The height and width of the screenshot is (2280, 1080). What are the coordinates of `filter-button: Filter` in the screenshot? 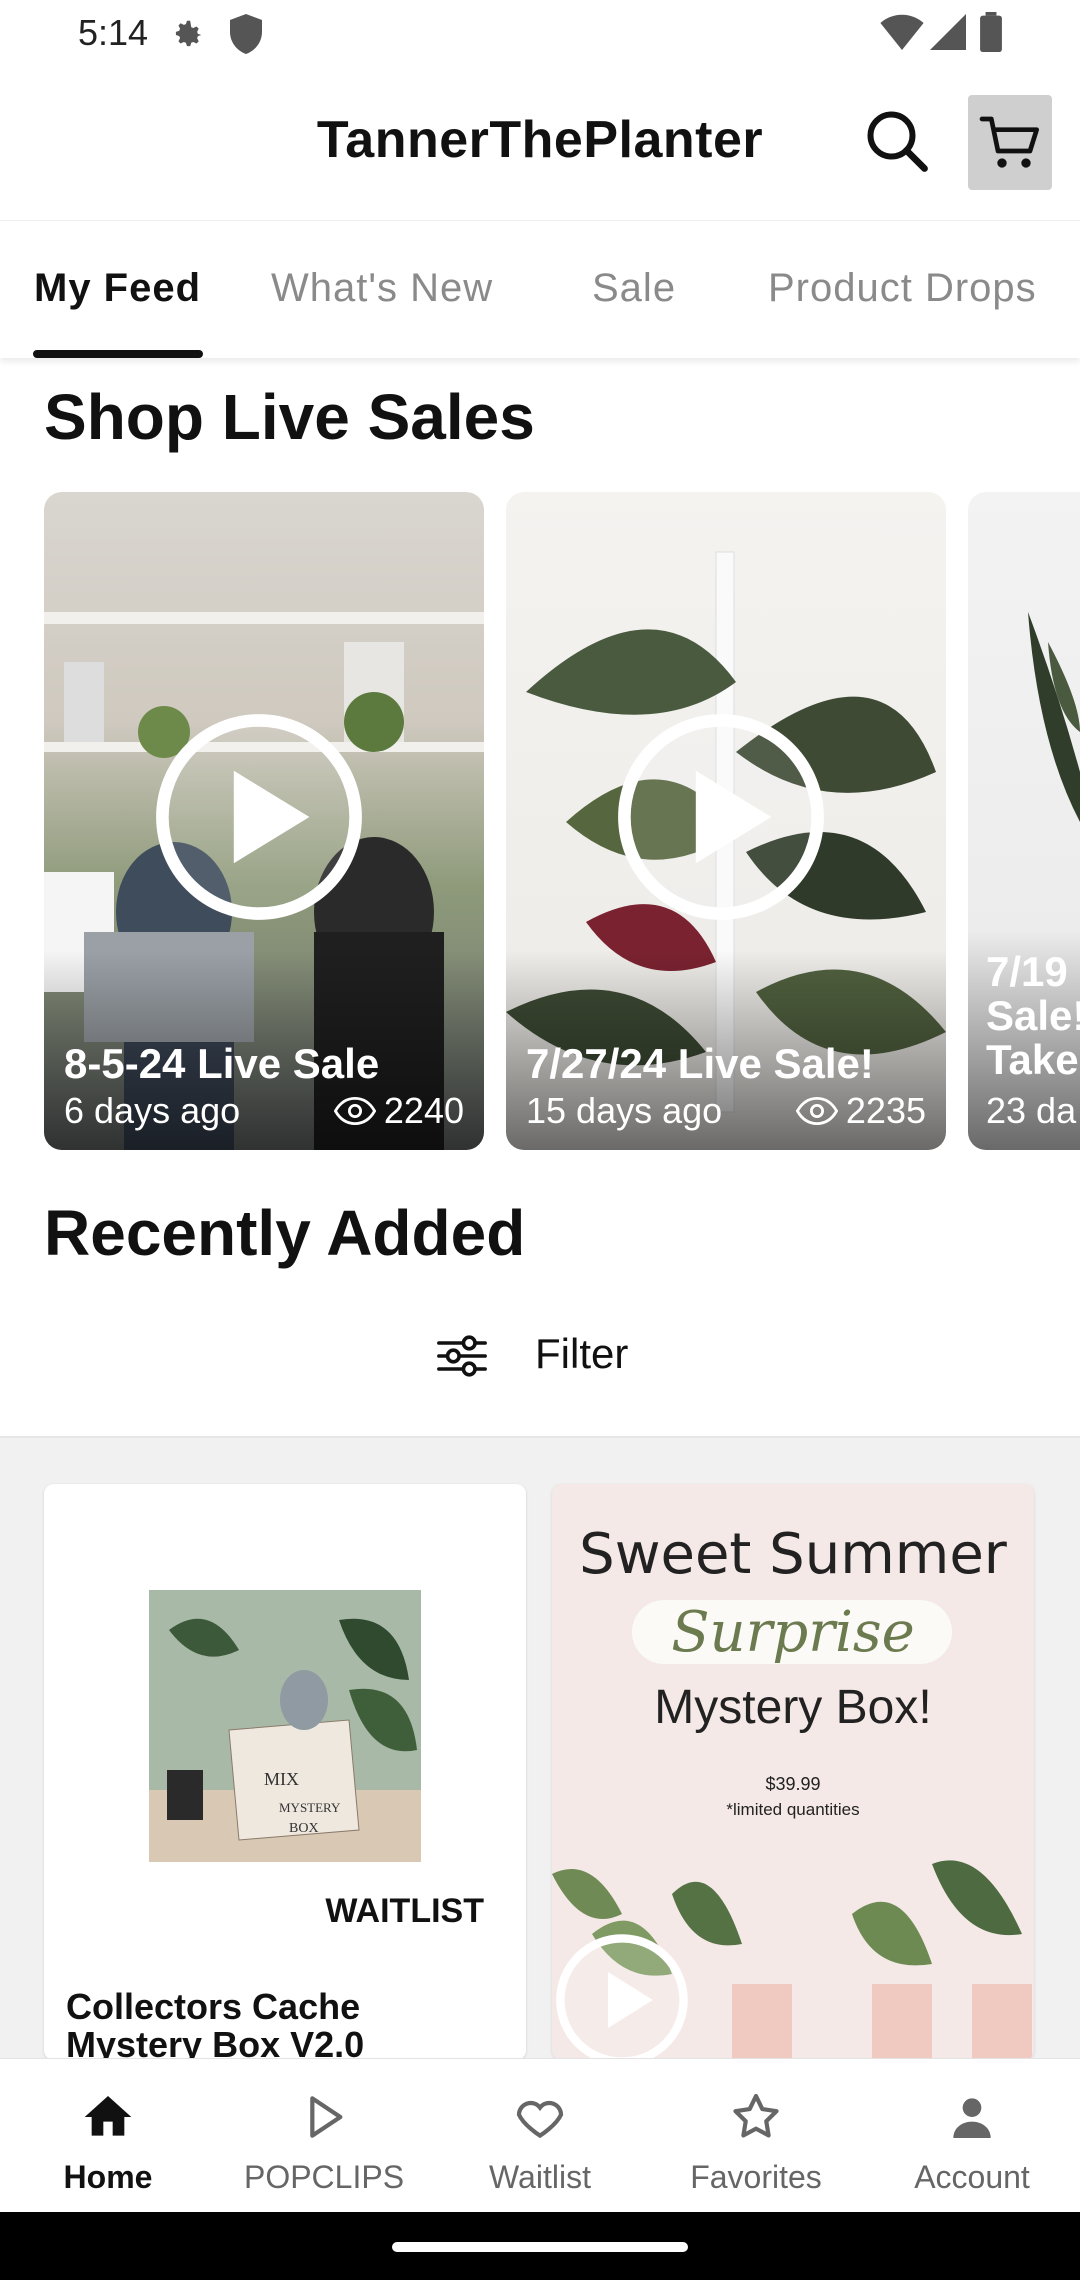 It's located at (540, 1355).